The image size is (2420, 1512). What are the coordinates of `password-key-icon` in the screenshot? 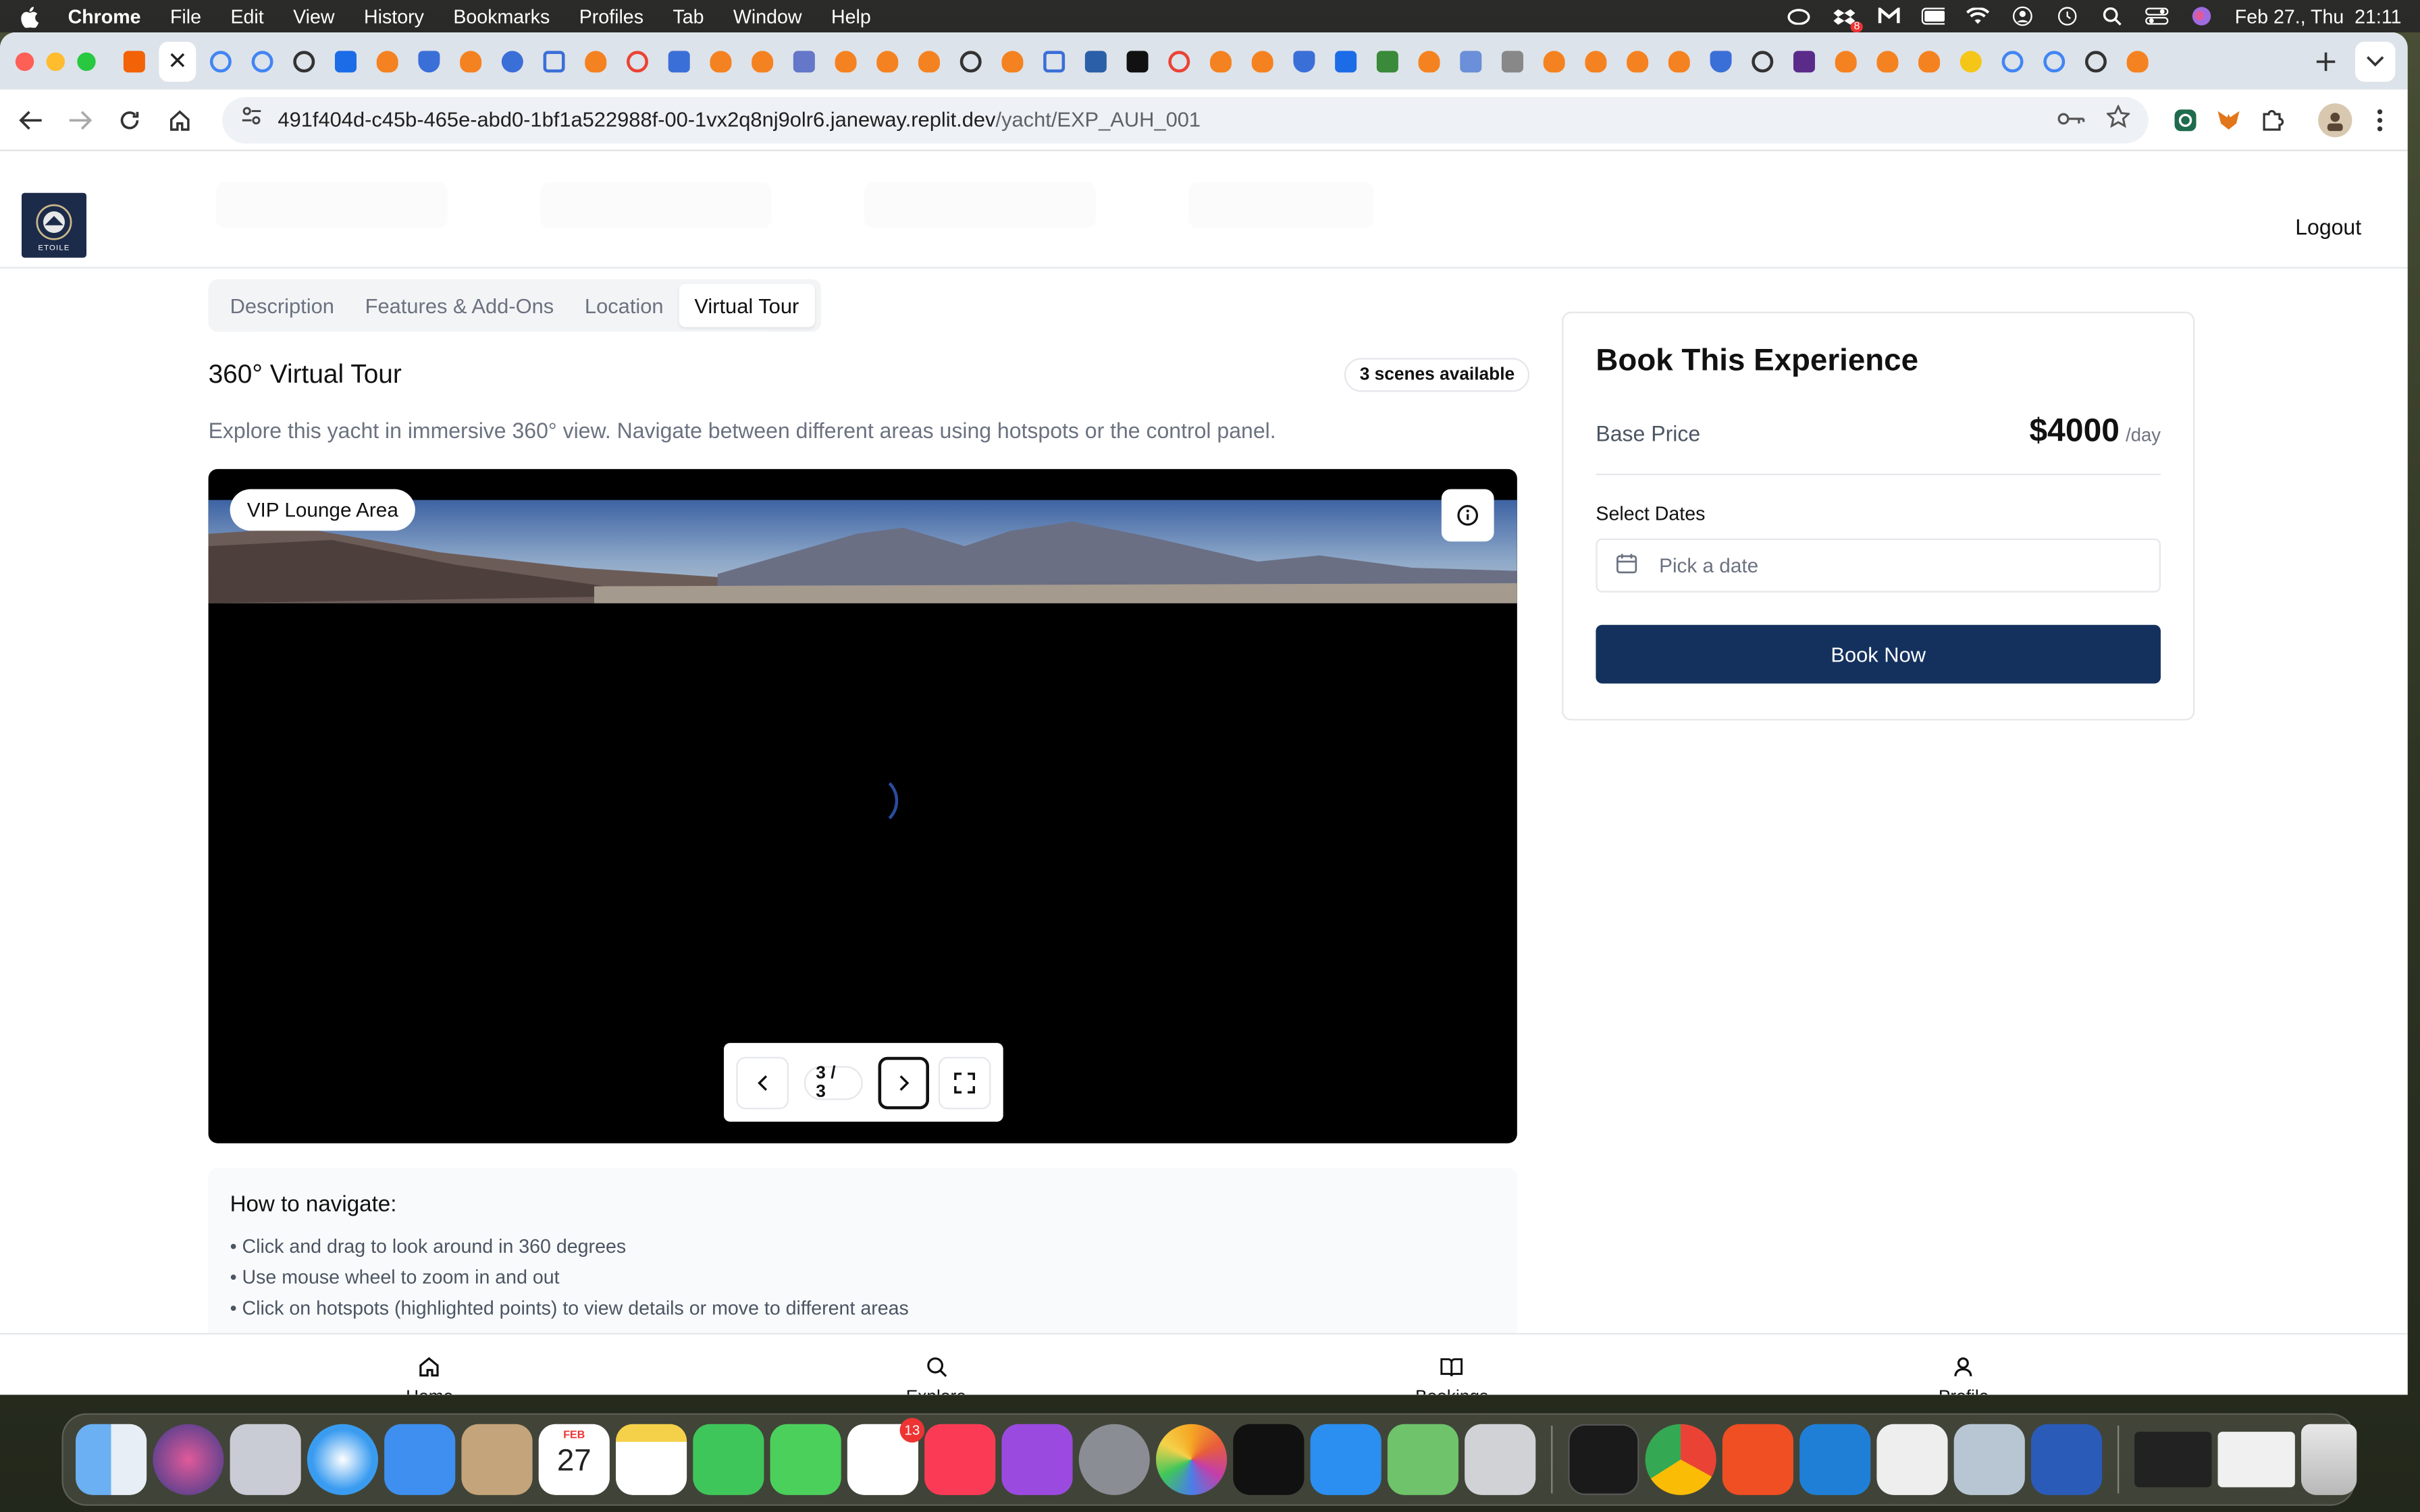 It's located at (2071, 120).